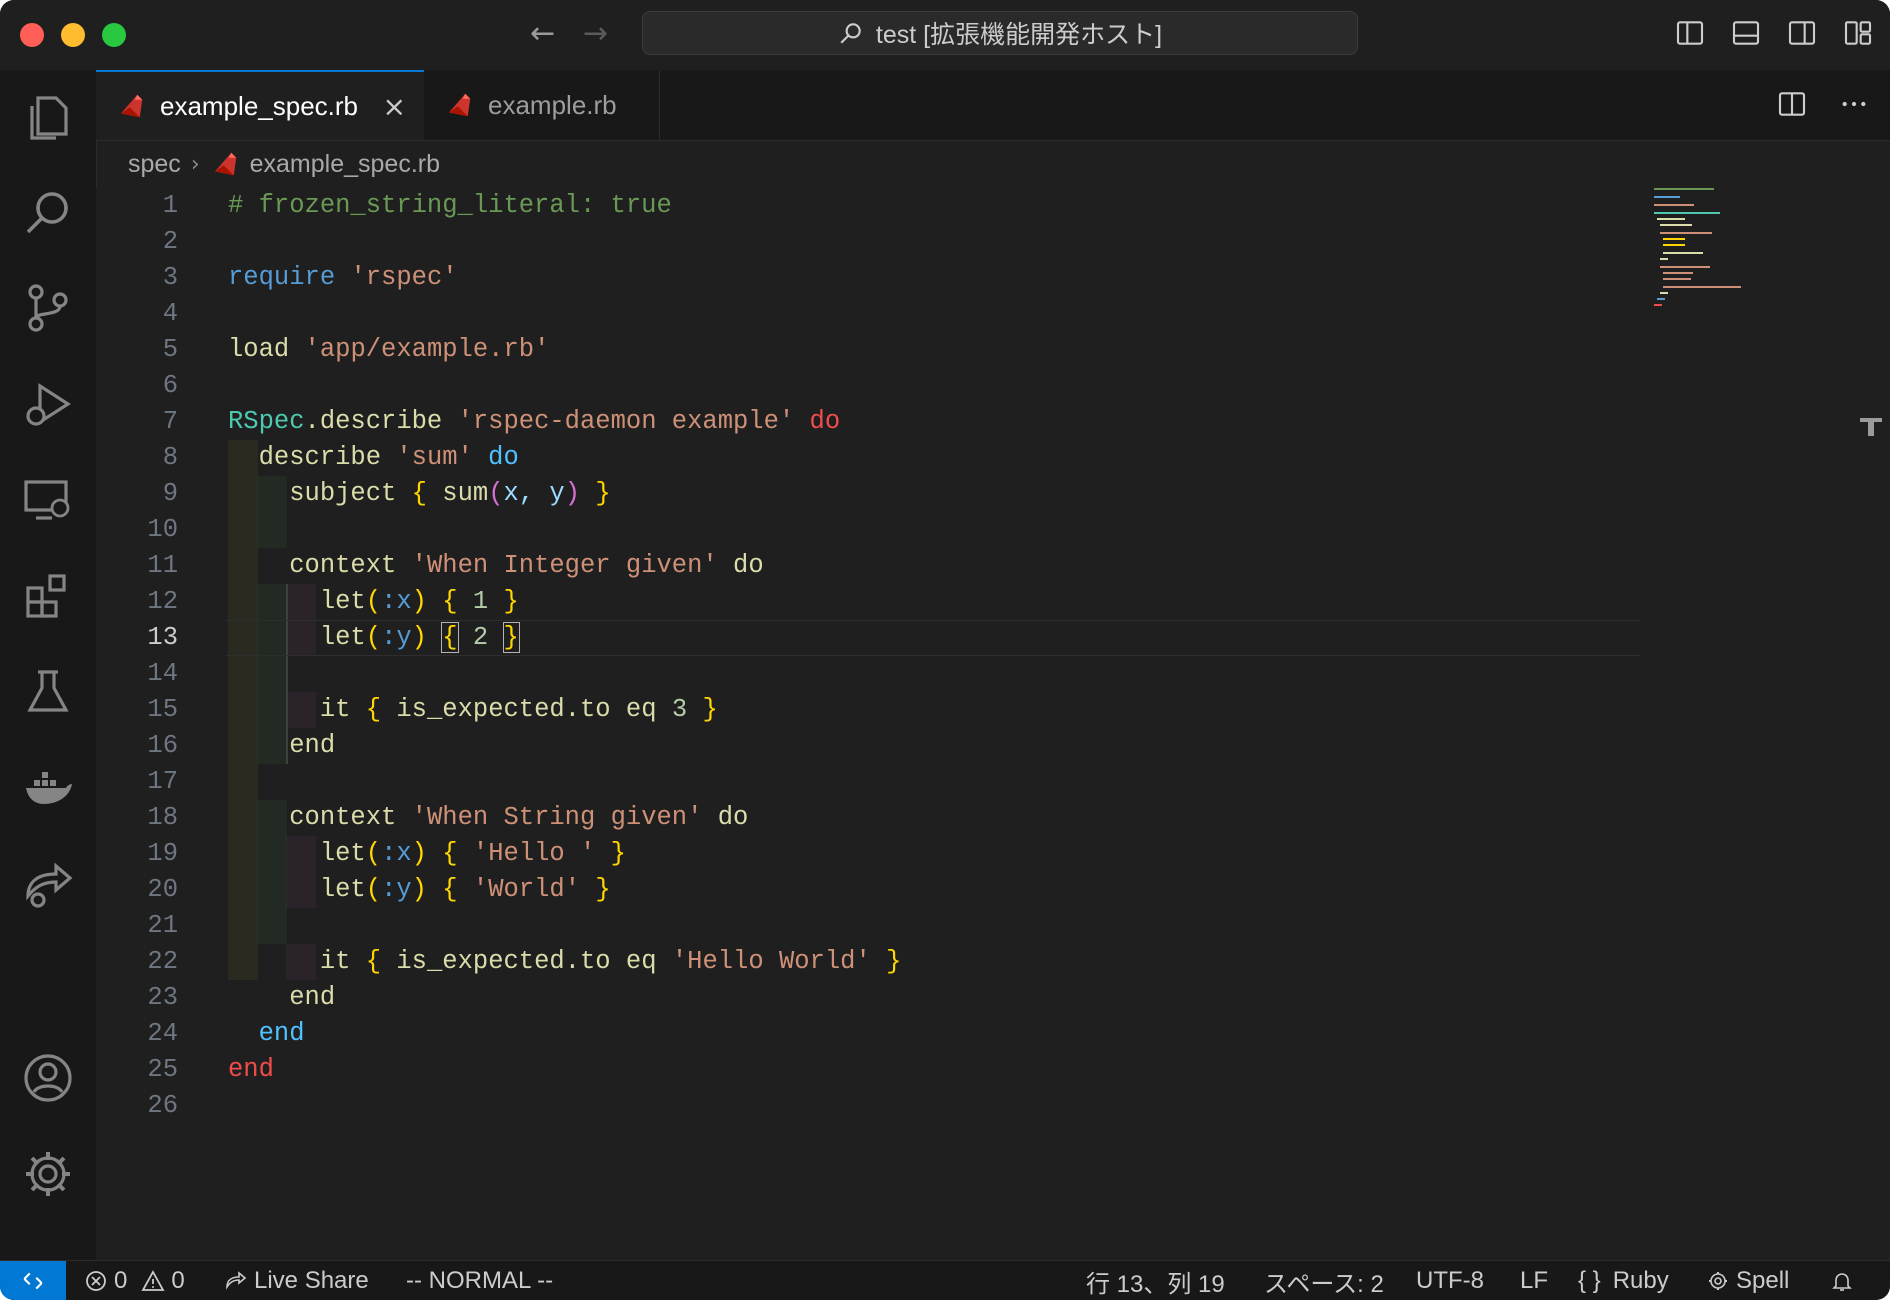 The image size is (1890, 1300). Describe the element at coordinates (1792, 104) in the screenshot. I see `split-editor-icon` at that location.